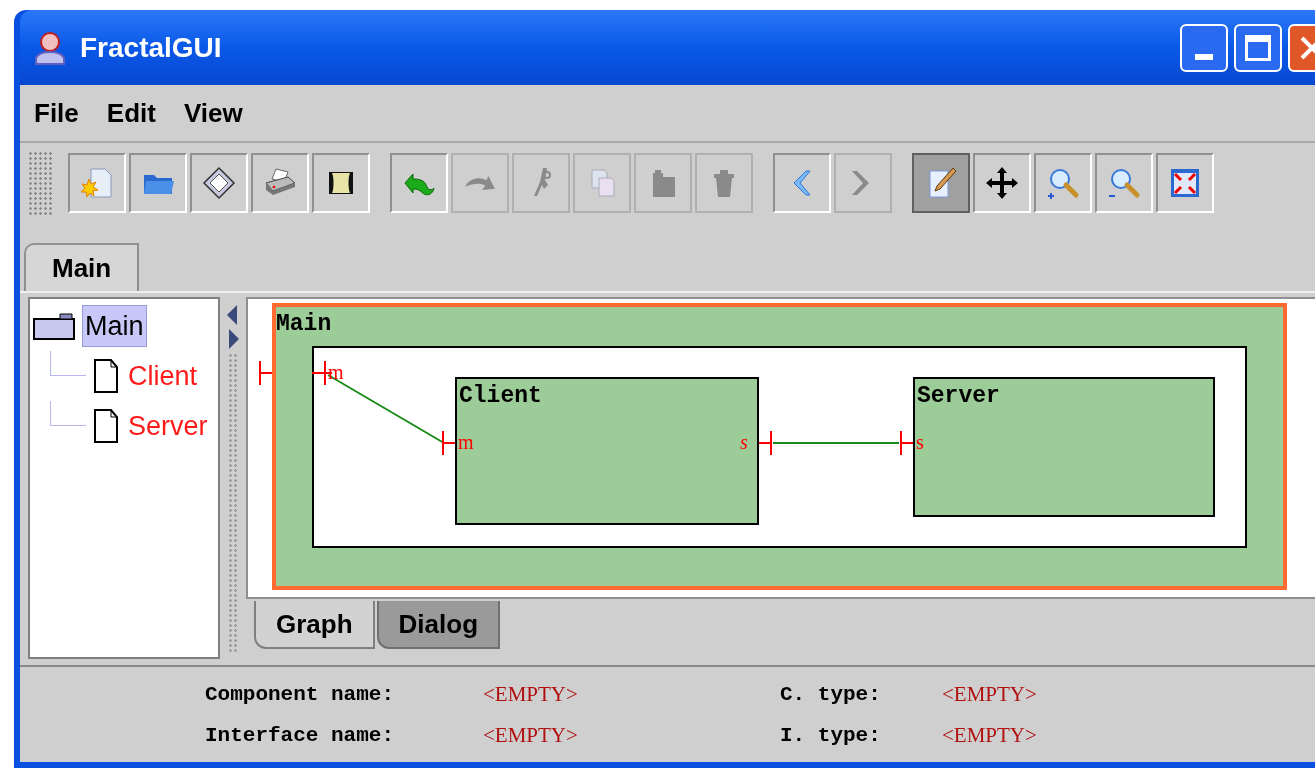 This screenshot has width=1315, height=772. What do you see at coordinates (233, 339) in the screenshot?
I see `expand-right-icon` at bounding box center [233, 339].